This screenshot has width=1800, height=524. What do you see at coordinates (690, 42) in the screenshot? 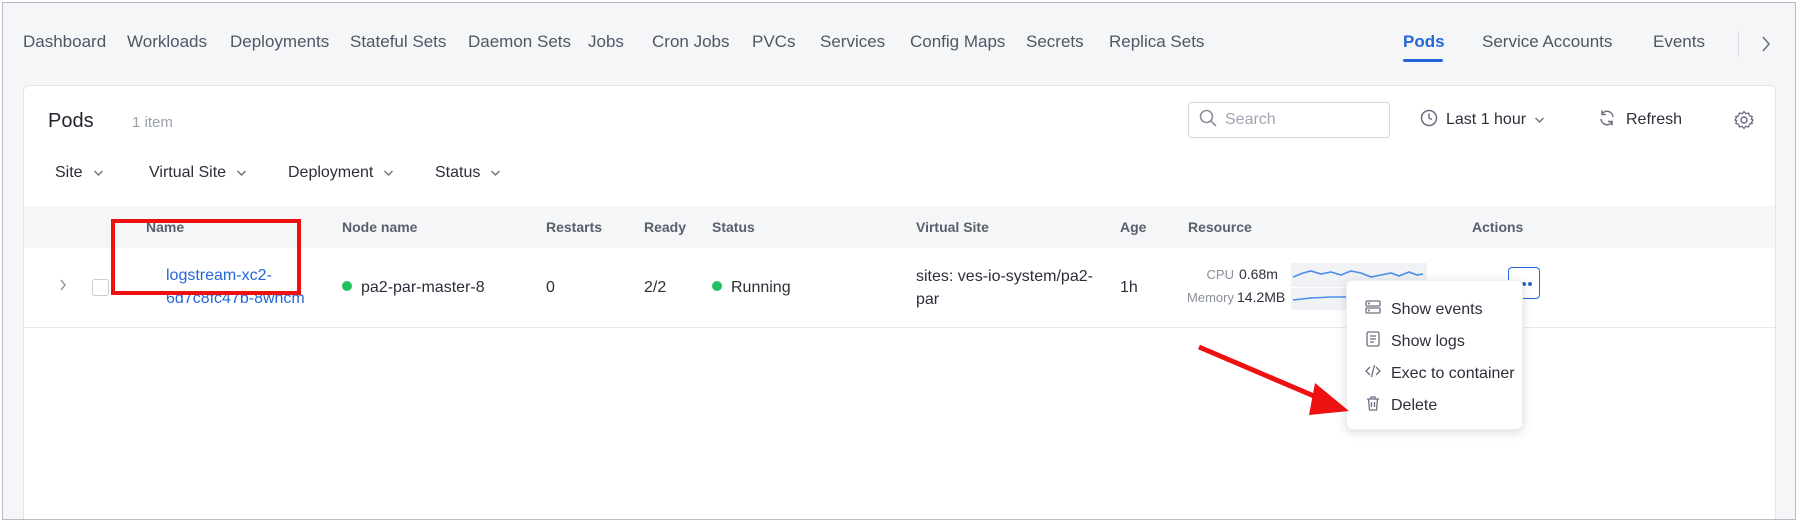
I see `tab-cron-jobs: Cron Jobs` at bounding box center [690, 42].